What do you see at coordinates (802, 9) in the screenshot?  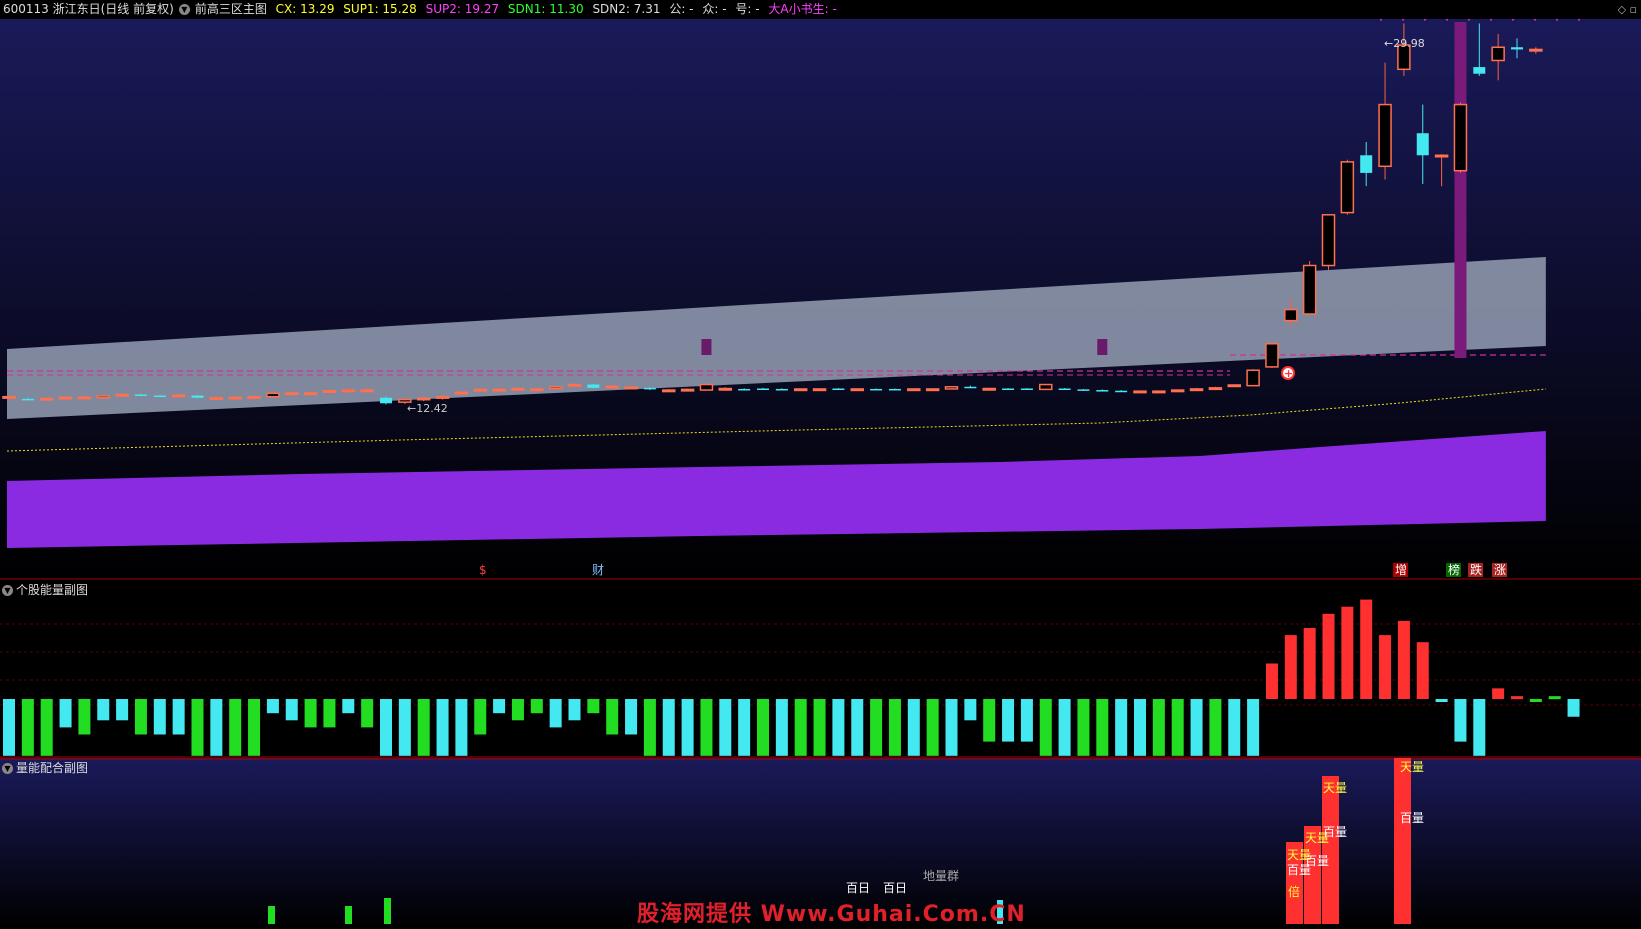 I see `author-value: 大A小书生: -` at bounding box center [802, 9].